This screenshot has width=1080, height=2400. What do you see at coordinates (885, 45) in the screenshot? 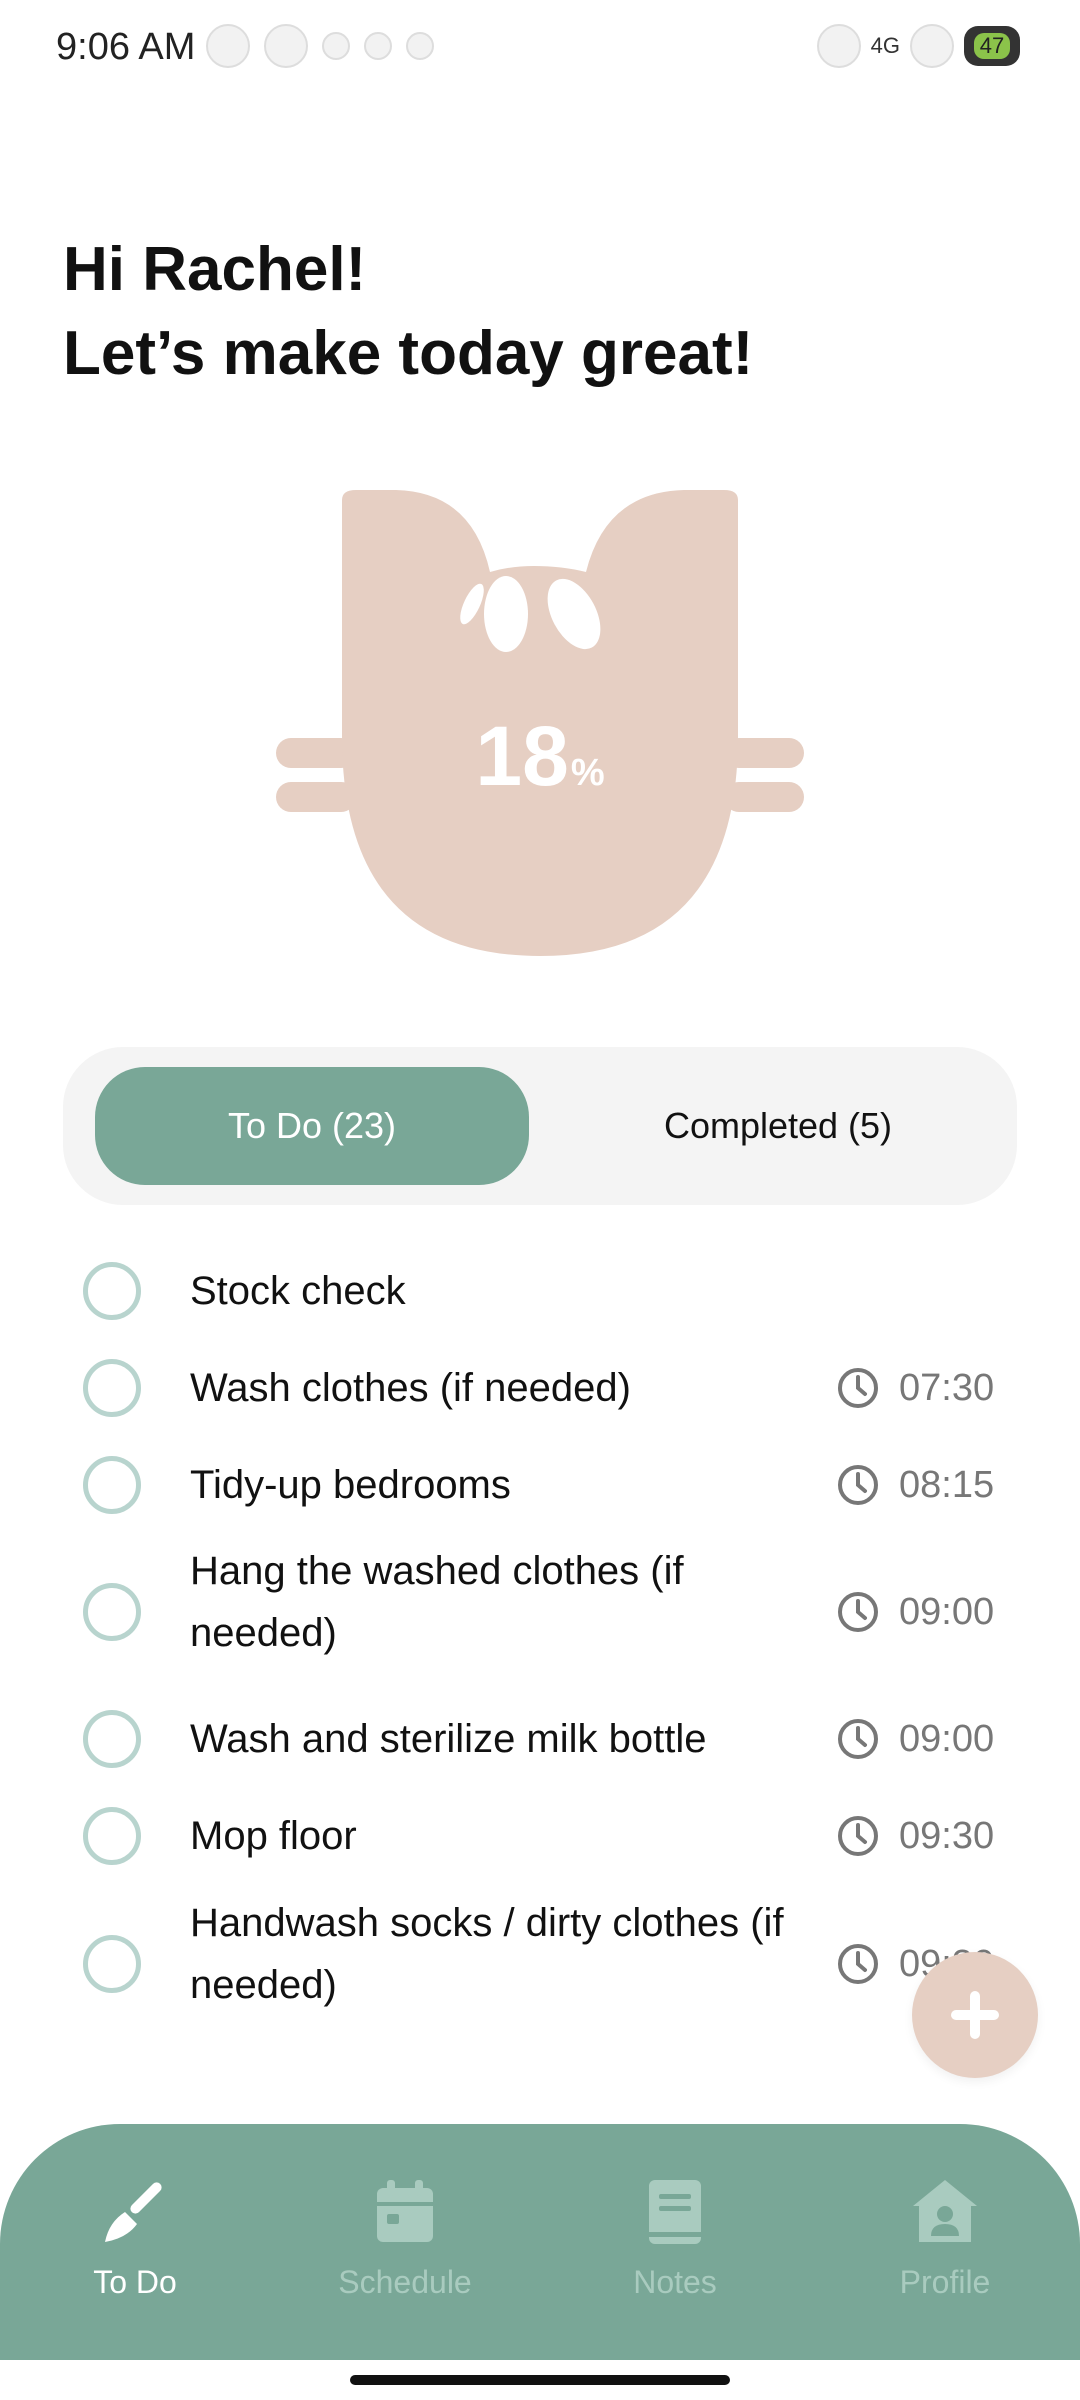
I see `network-type: 4G` at bounding box center [885, 45].